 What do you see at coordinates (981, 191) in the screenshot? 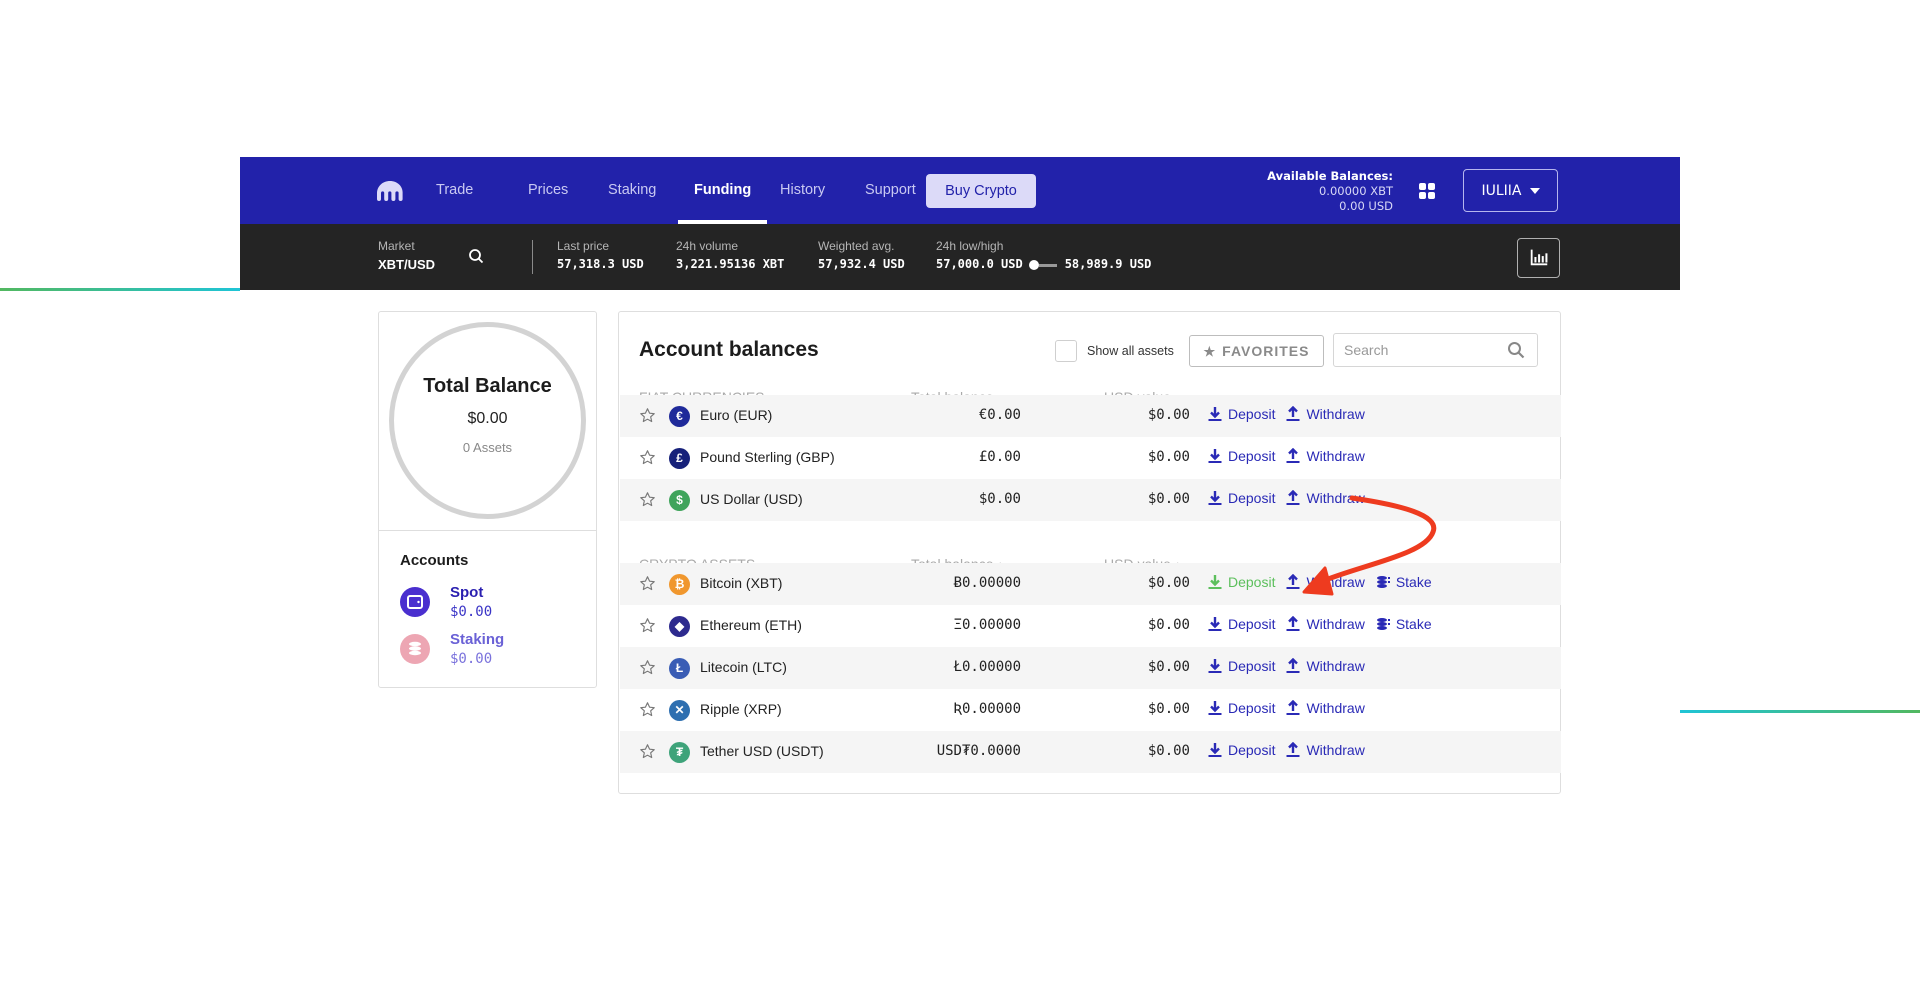
I see `buy-crypto-button: Buy Crypto` at bounding box center [981, 191].